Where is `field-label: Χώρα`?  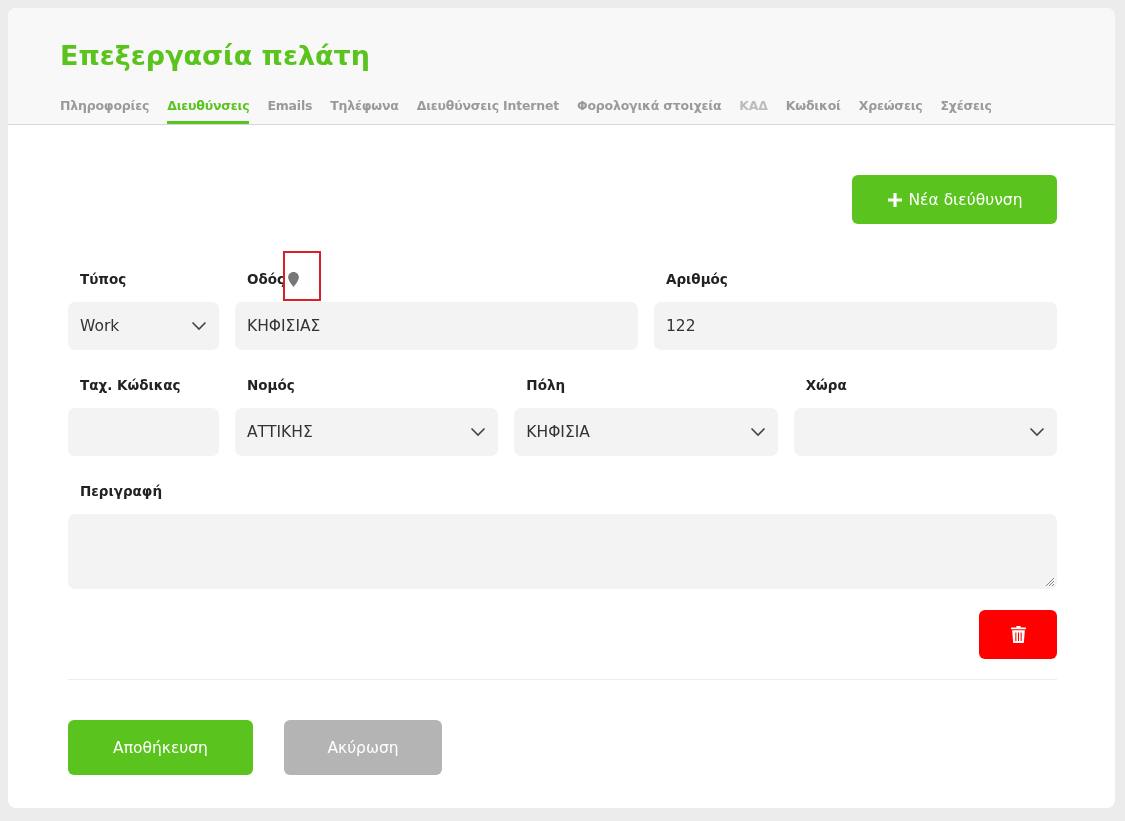 field-label: Χώρα is located at coordinates (826, 385).